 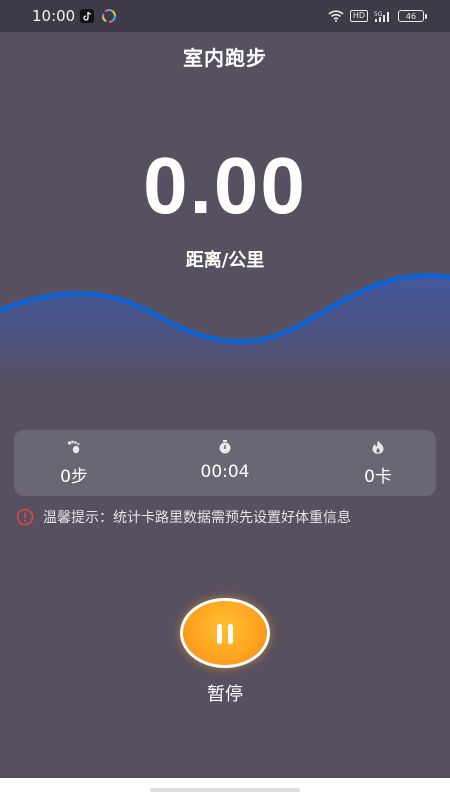 I want to click on hd-badge: HD, so click(x=358, y=16).